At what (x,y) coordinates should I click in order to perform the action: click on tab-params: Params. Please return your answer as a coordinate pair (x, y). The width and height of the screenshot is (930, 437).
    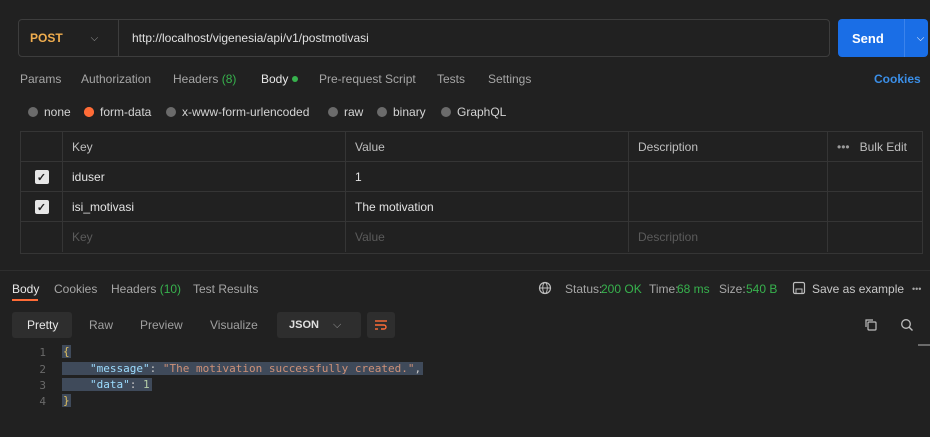
    Looking at the image, I should click on (40, 79).